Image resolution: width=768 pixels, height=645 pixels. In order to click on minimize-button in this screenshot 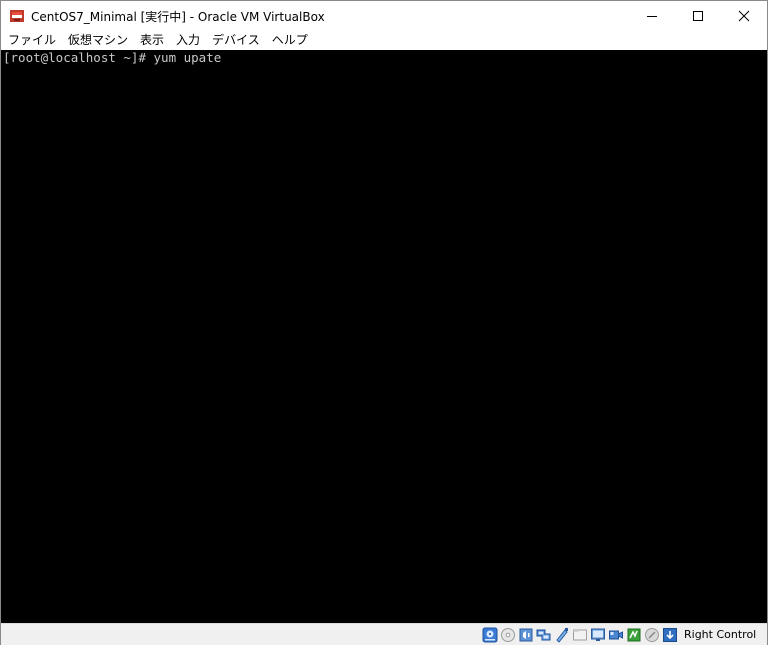, I will do `click(652, 16)`.